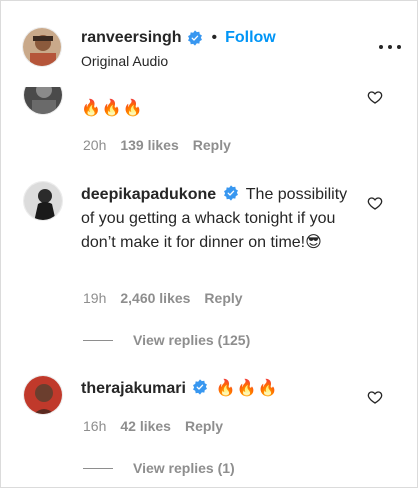 The width and height of the screenshot is (418, 488). Describe the element at coordinates (184, 468) in the screenshot. I see `view-replies-label: View replies (1)` at that location.